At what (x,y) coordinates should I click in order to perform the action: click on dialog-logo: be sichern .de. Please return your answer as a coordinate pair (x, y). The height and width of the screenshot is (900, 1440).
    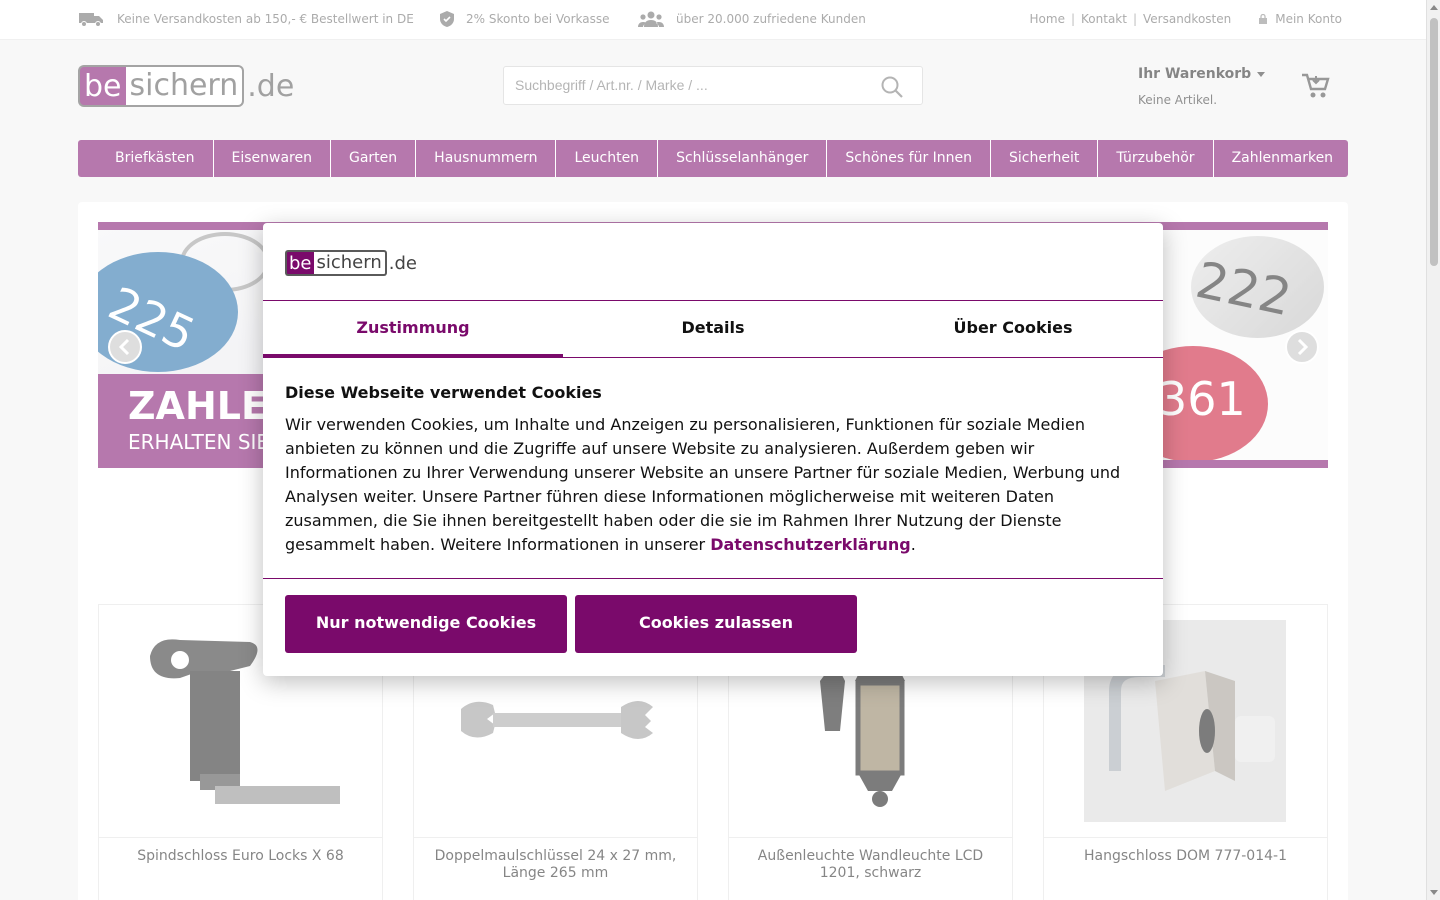
    Looking at the image, I should click on (351, 263).